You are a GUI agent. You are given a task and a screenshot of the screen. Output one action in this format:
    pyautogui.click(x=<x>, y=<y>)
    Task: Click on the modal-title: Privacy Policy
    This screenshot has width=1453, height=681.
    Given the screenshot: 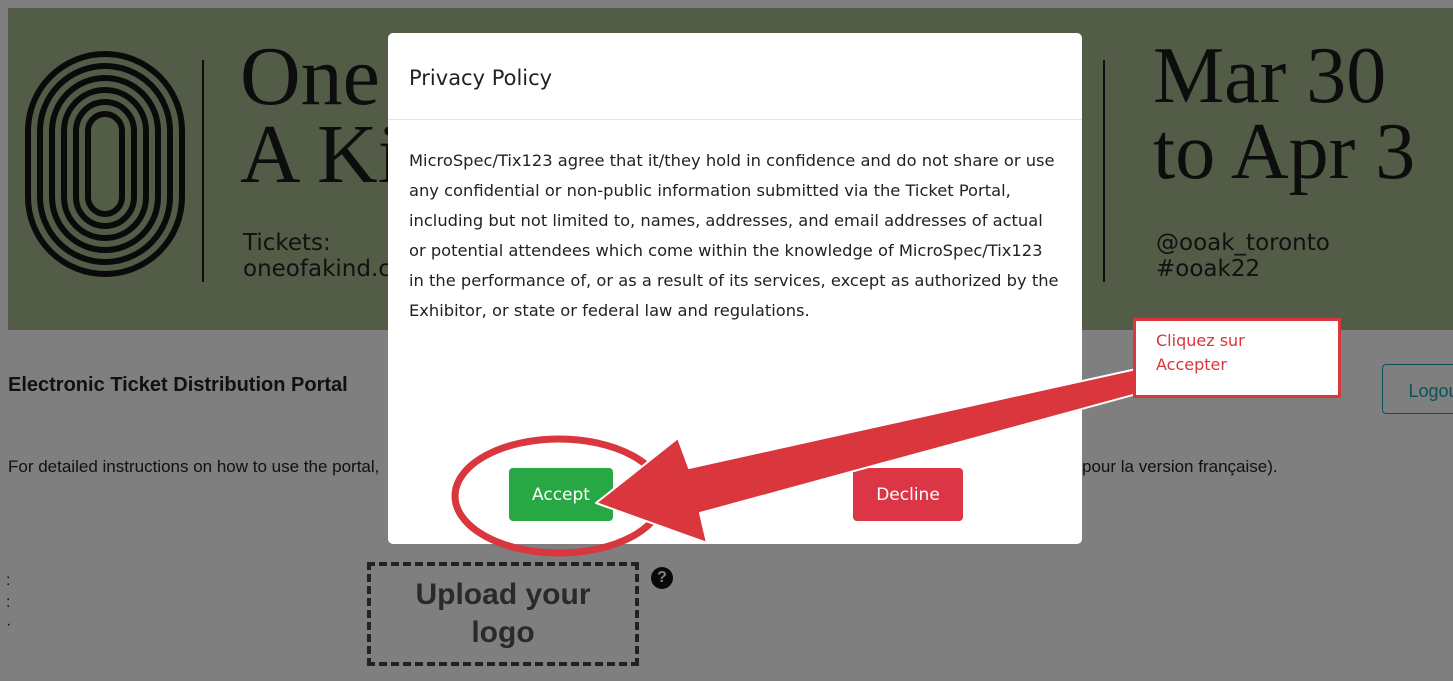 What is the action you would take?
    pyautogui.click(x=481, y=78)
    